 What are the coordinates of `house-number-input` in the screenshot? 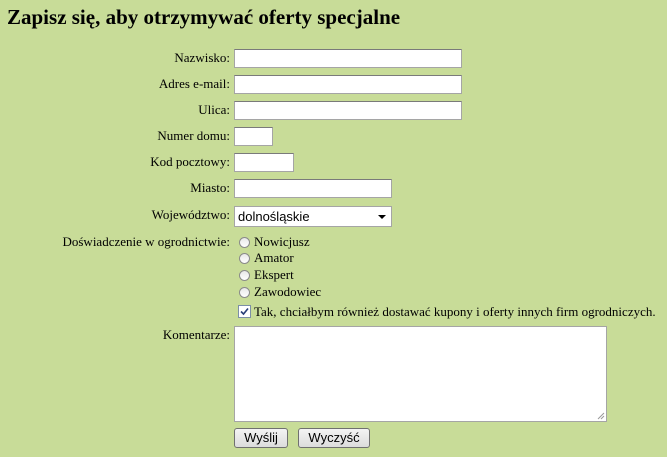 It's located at (253, 136).